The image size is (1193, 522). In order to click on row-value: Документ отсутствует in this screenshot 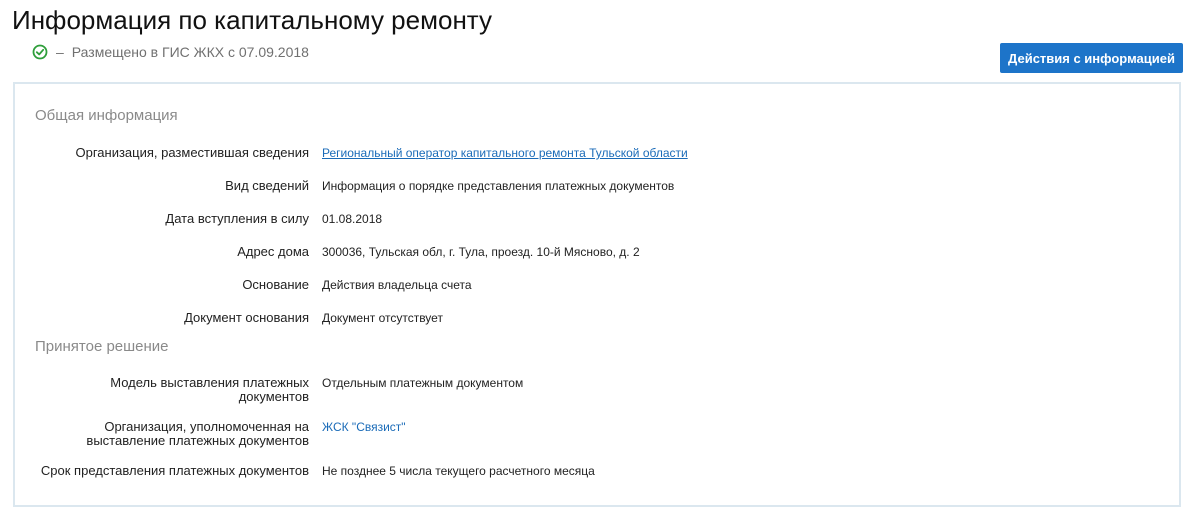, I will do `click(382, 318)`.